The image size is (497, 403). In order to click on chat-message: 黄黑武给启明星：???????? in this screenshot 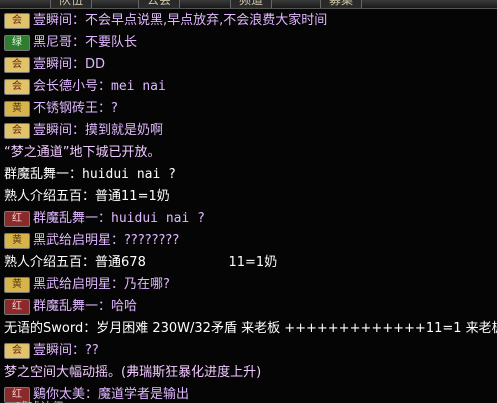, I will do `click(91, 241)`.